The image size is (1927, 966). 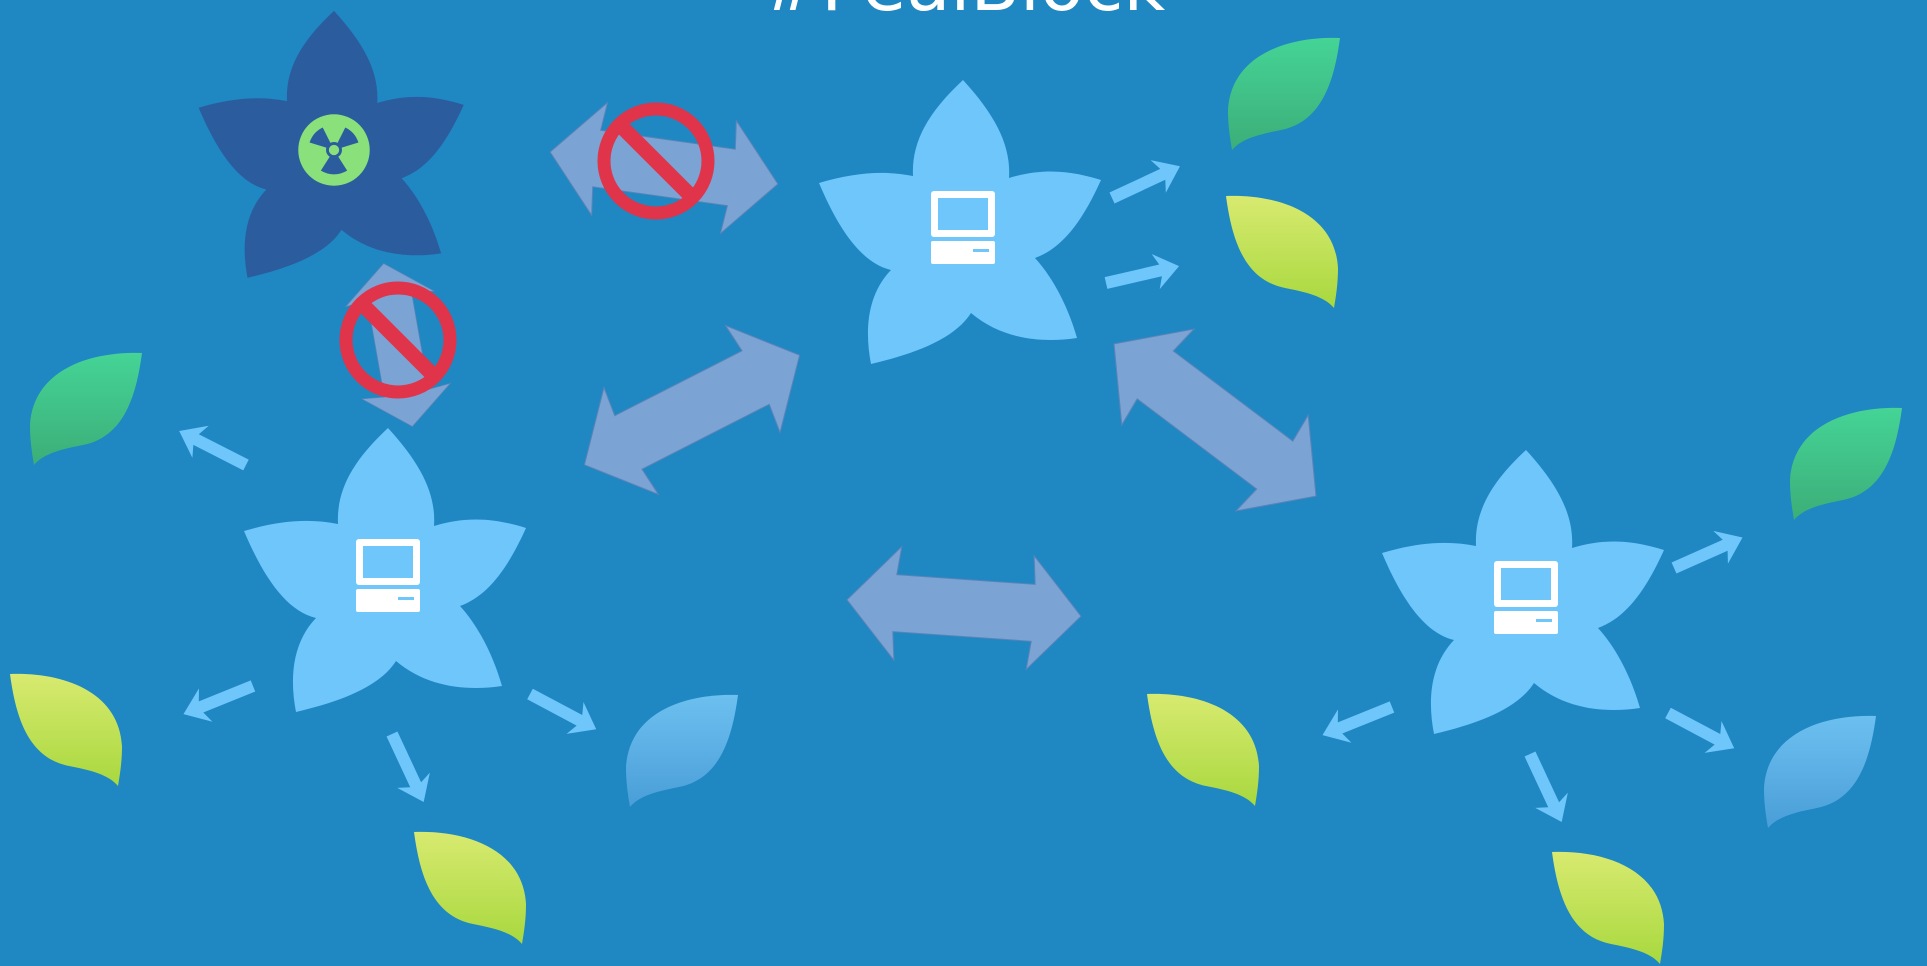 What do you see at coordinates (963, 13) in the screenshot?
I see `page-title: #PealBlock` at bounding box center [963, 13].